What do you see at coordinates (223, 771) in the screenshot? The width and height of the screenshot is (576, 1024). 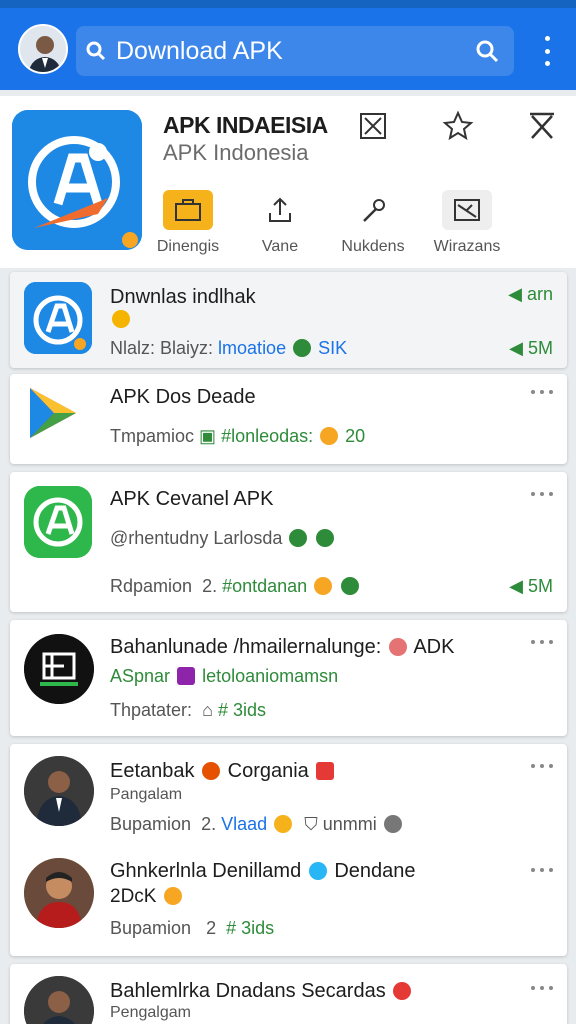 I see `item-title: Eetanbak Corgania` at bounding box center [223, 771].